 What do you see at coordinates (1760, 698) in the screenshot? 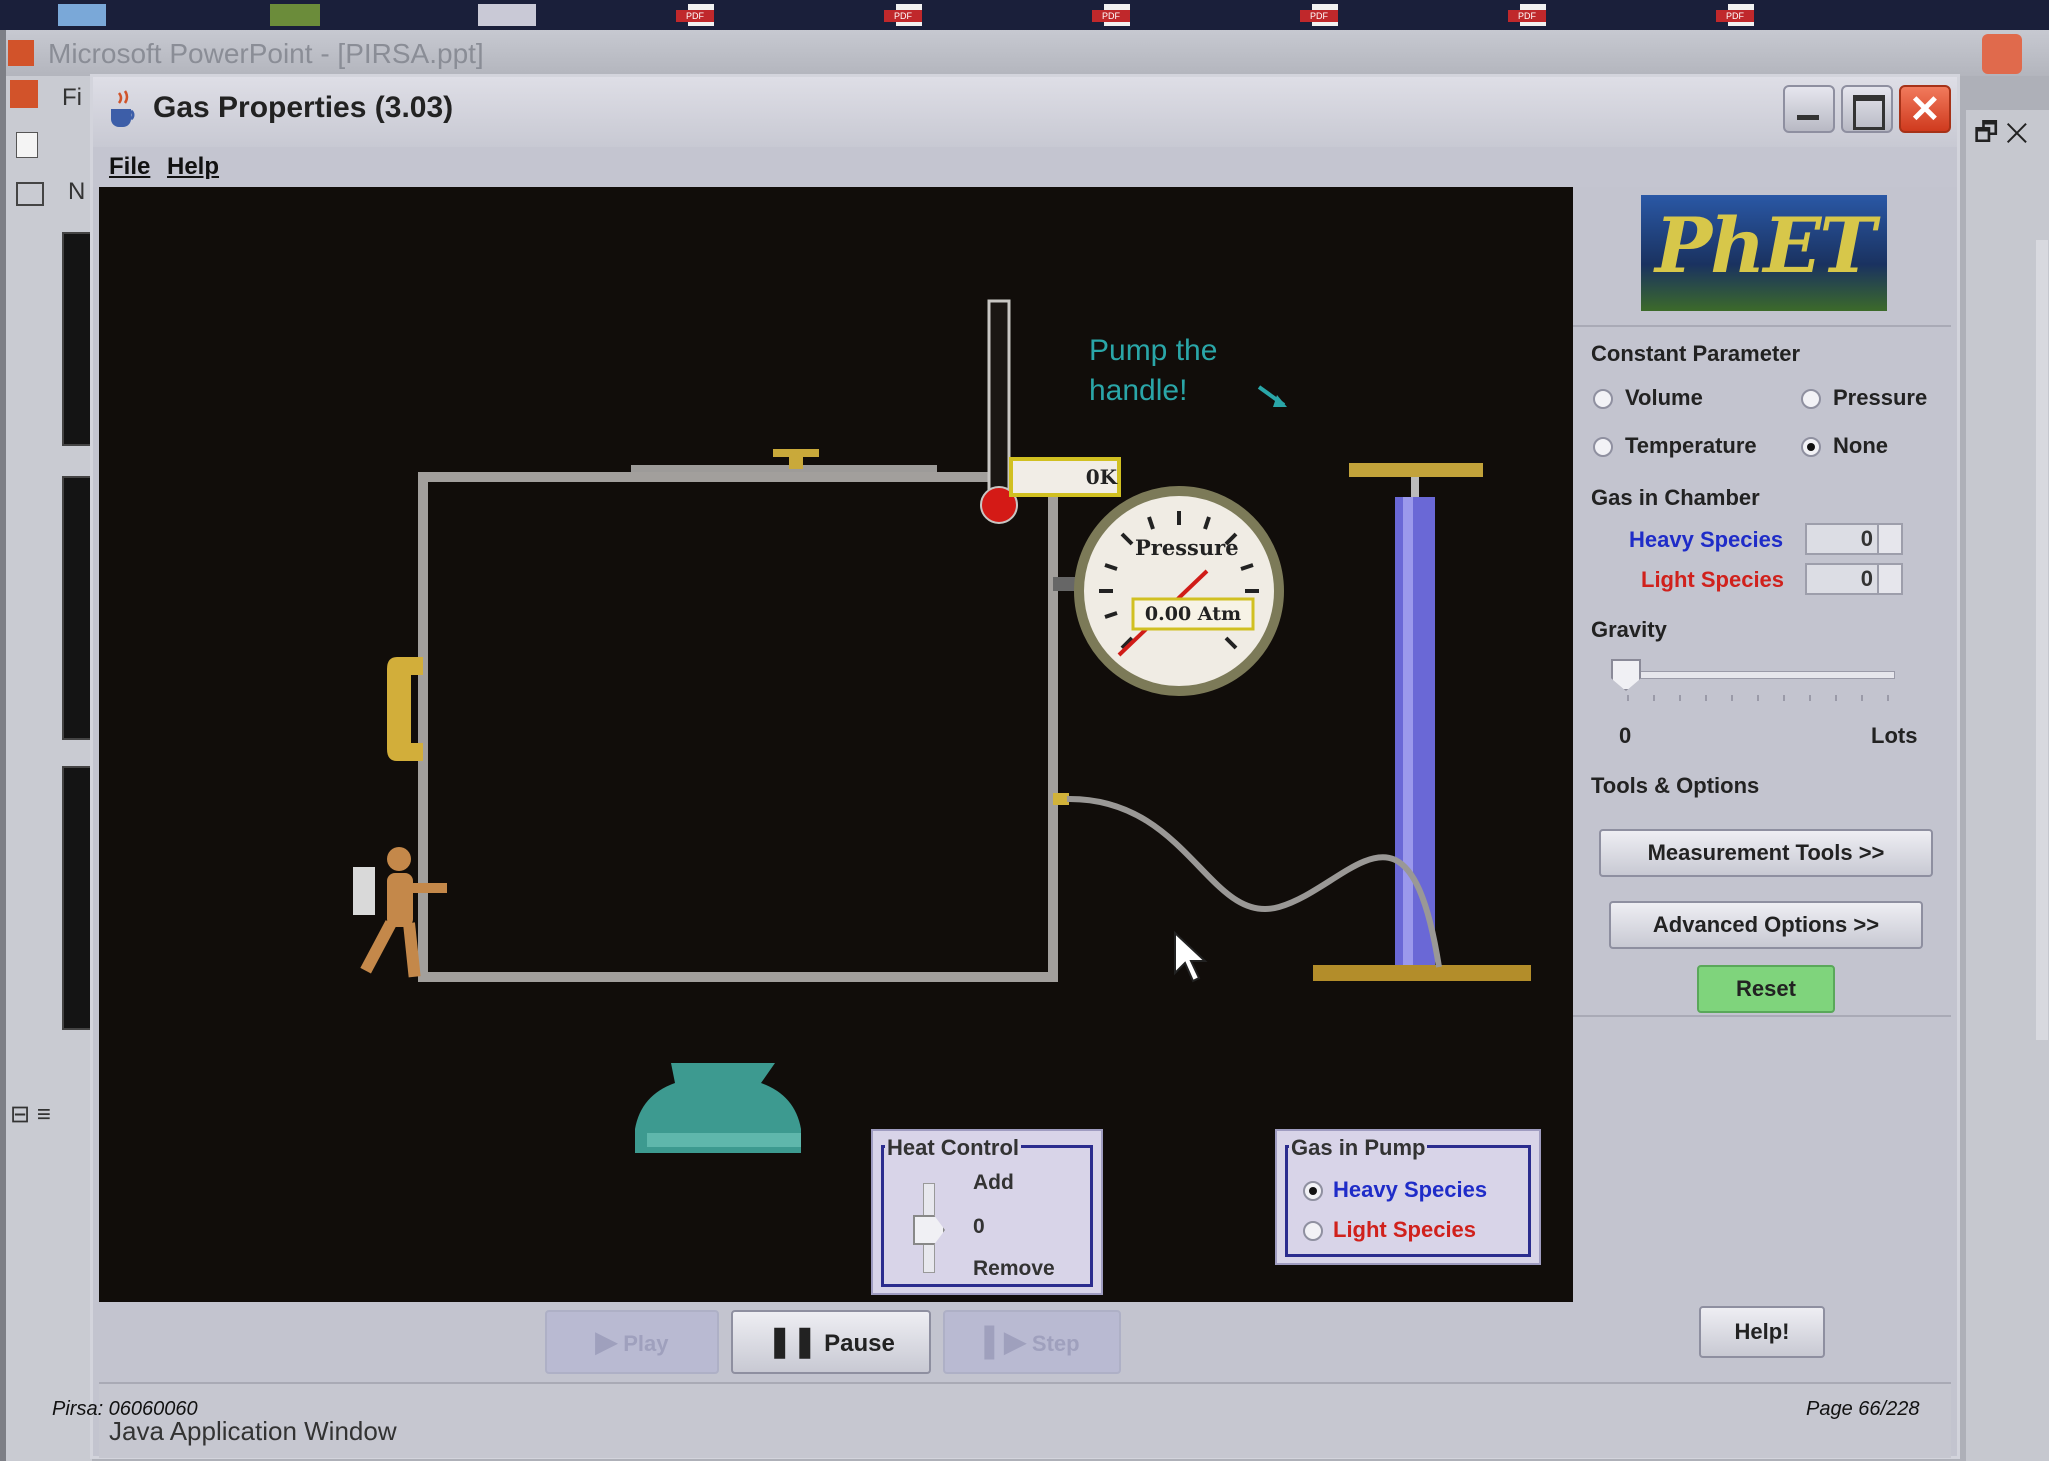
I see `gravity-ticks` at bounding box center [1760, 698].